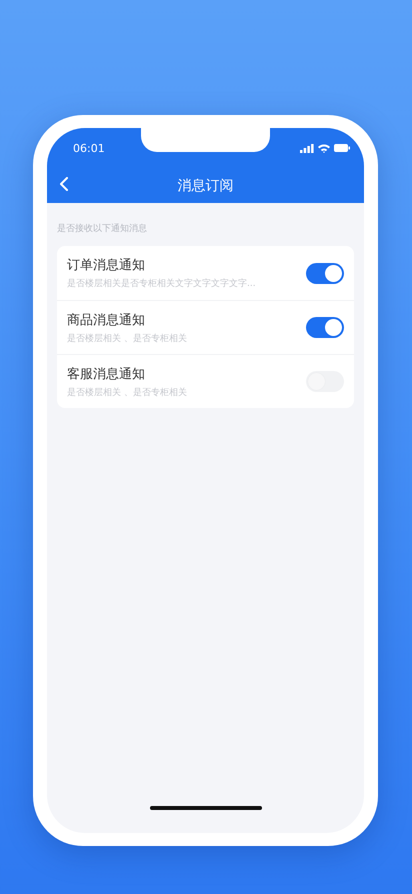  What do you see at coordinates (106, 320) in the screenshot?
I see `setting-title: 商品消息通知` at bounding box center [106, 320].